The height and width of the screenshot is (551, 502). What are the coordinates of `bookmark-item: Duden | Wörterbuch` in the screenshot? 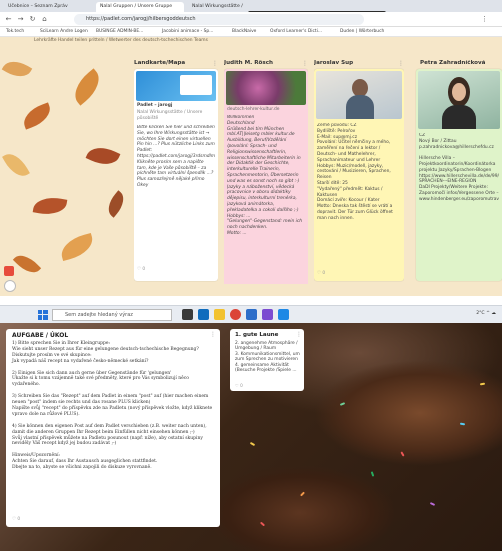 It's located at (362, 32).